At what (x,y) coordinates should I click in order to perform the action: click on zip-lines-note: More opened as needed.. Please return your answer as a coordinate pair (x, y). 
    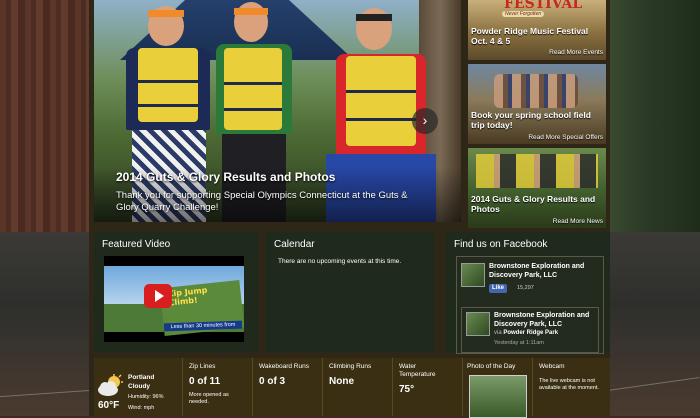
    Looking at the image, I should click on (209, 398).